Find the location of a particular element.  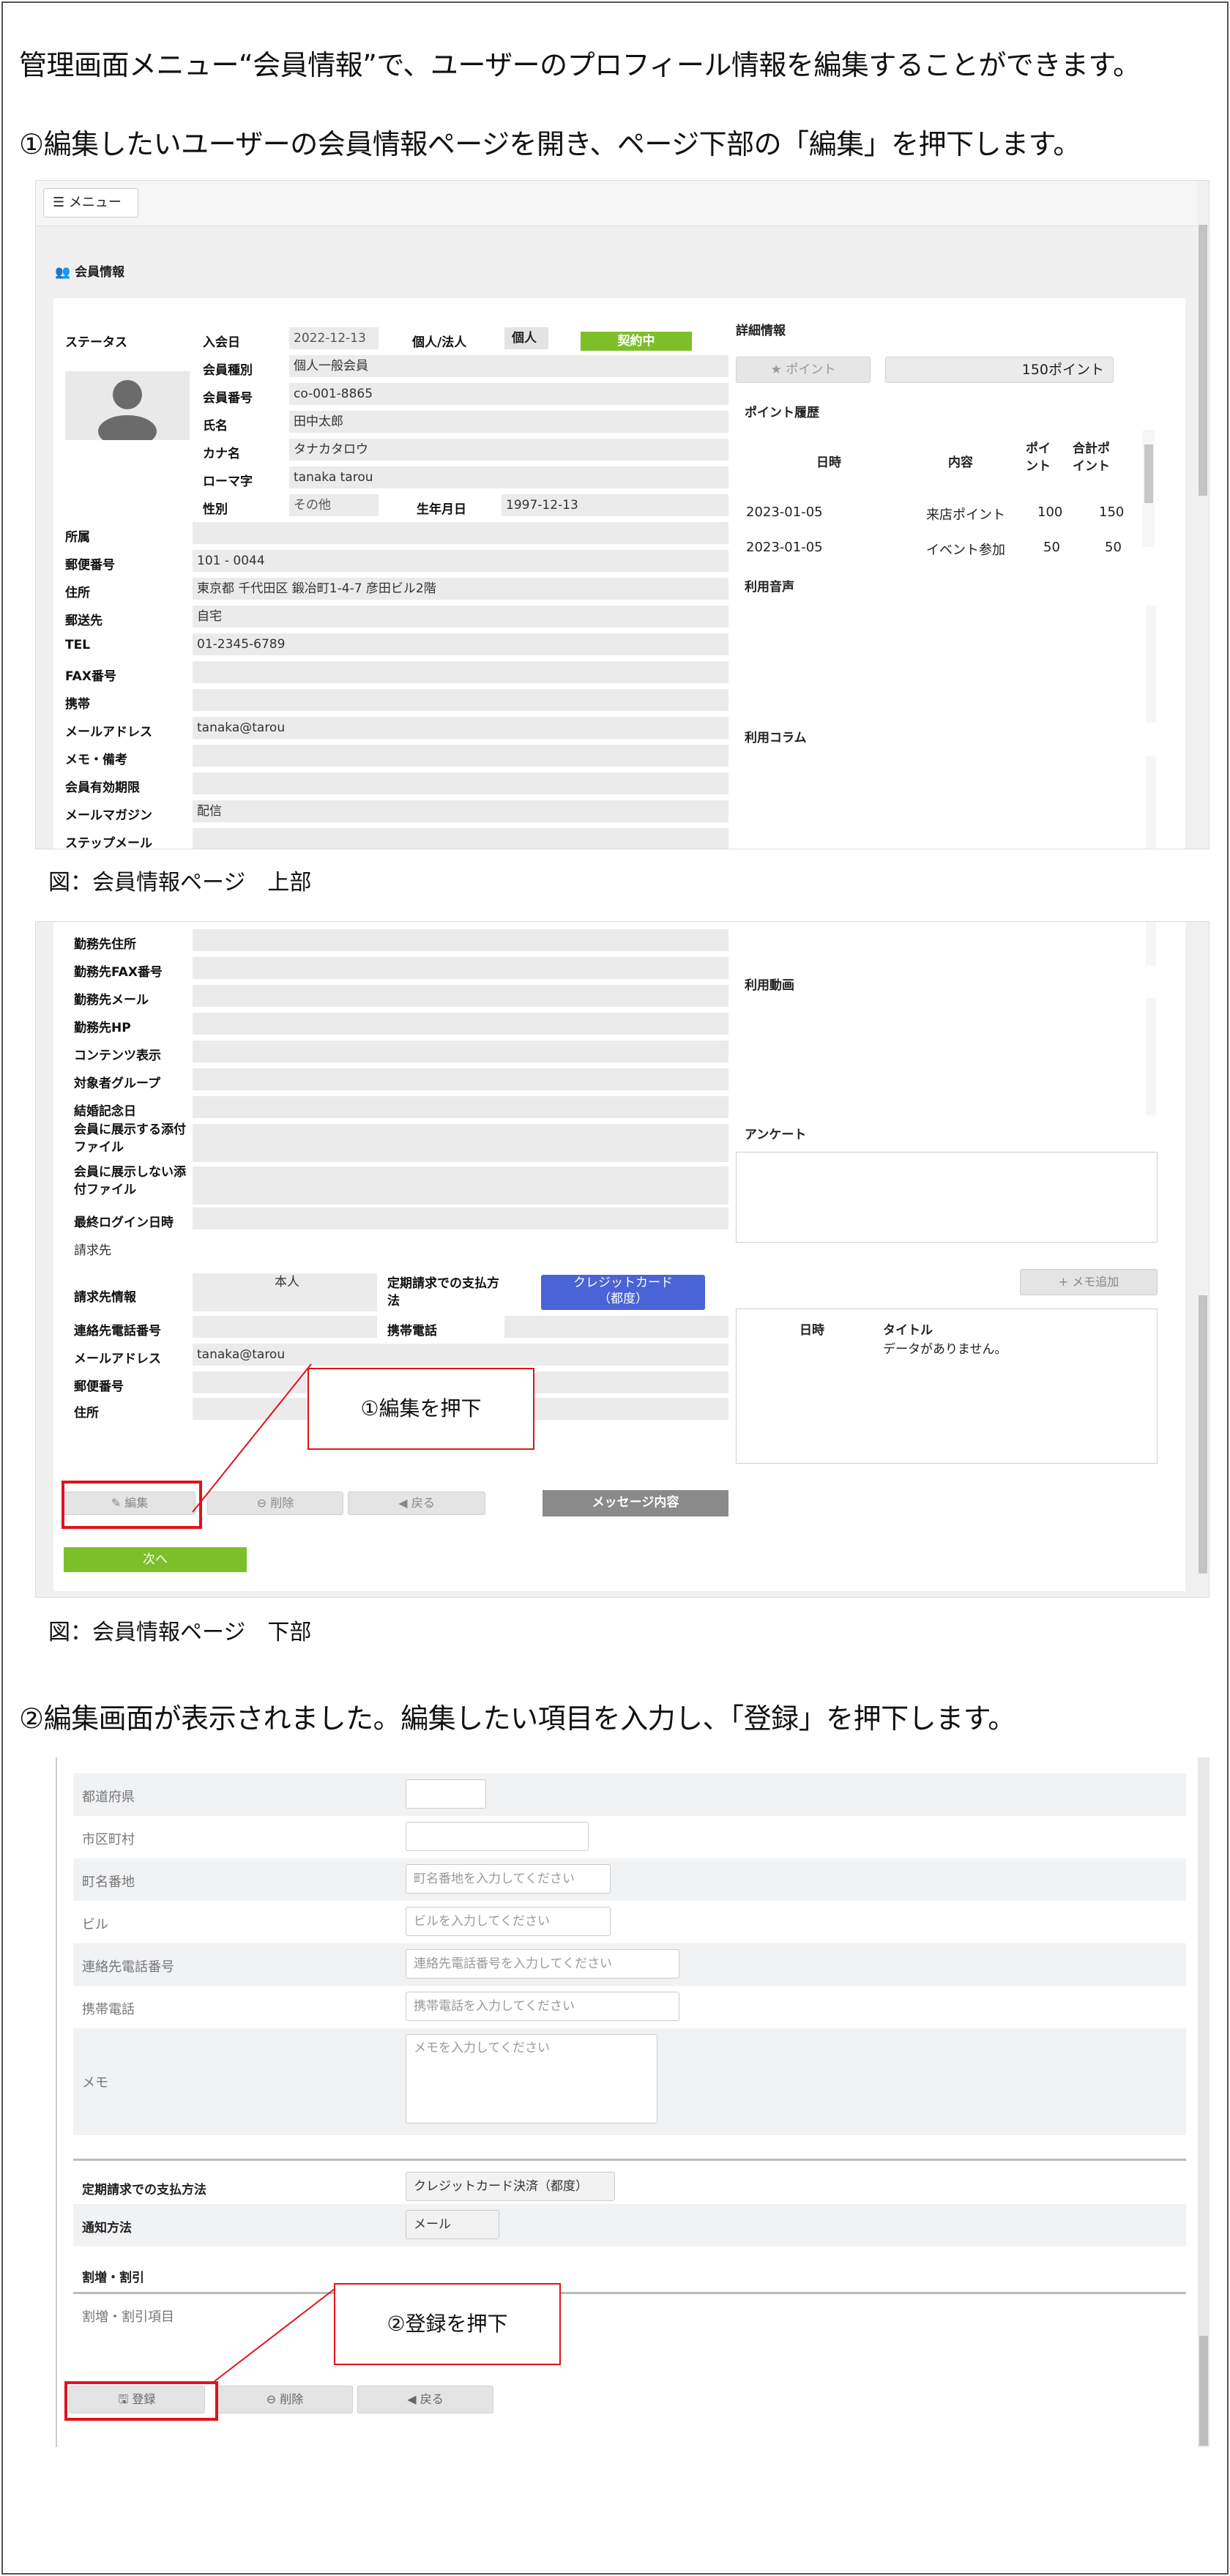

menu-button: ☰ メニュー is located at coordinates (90, 202).